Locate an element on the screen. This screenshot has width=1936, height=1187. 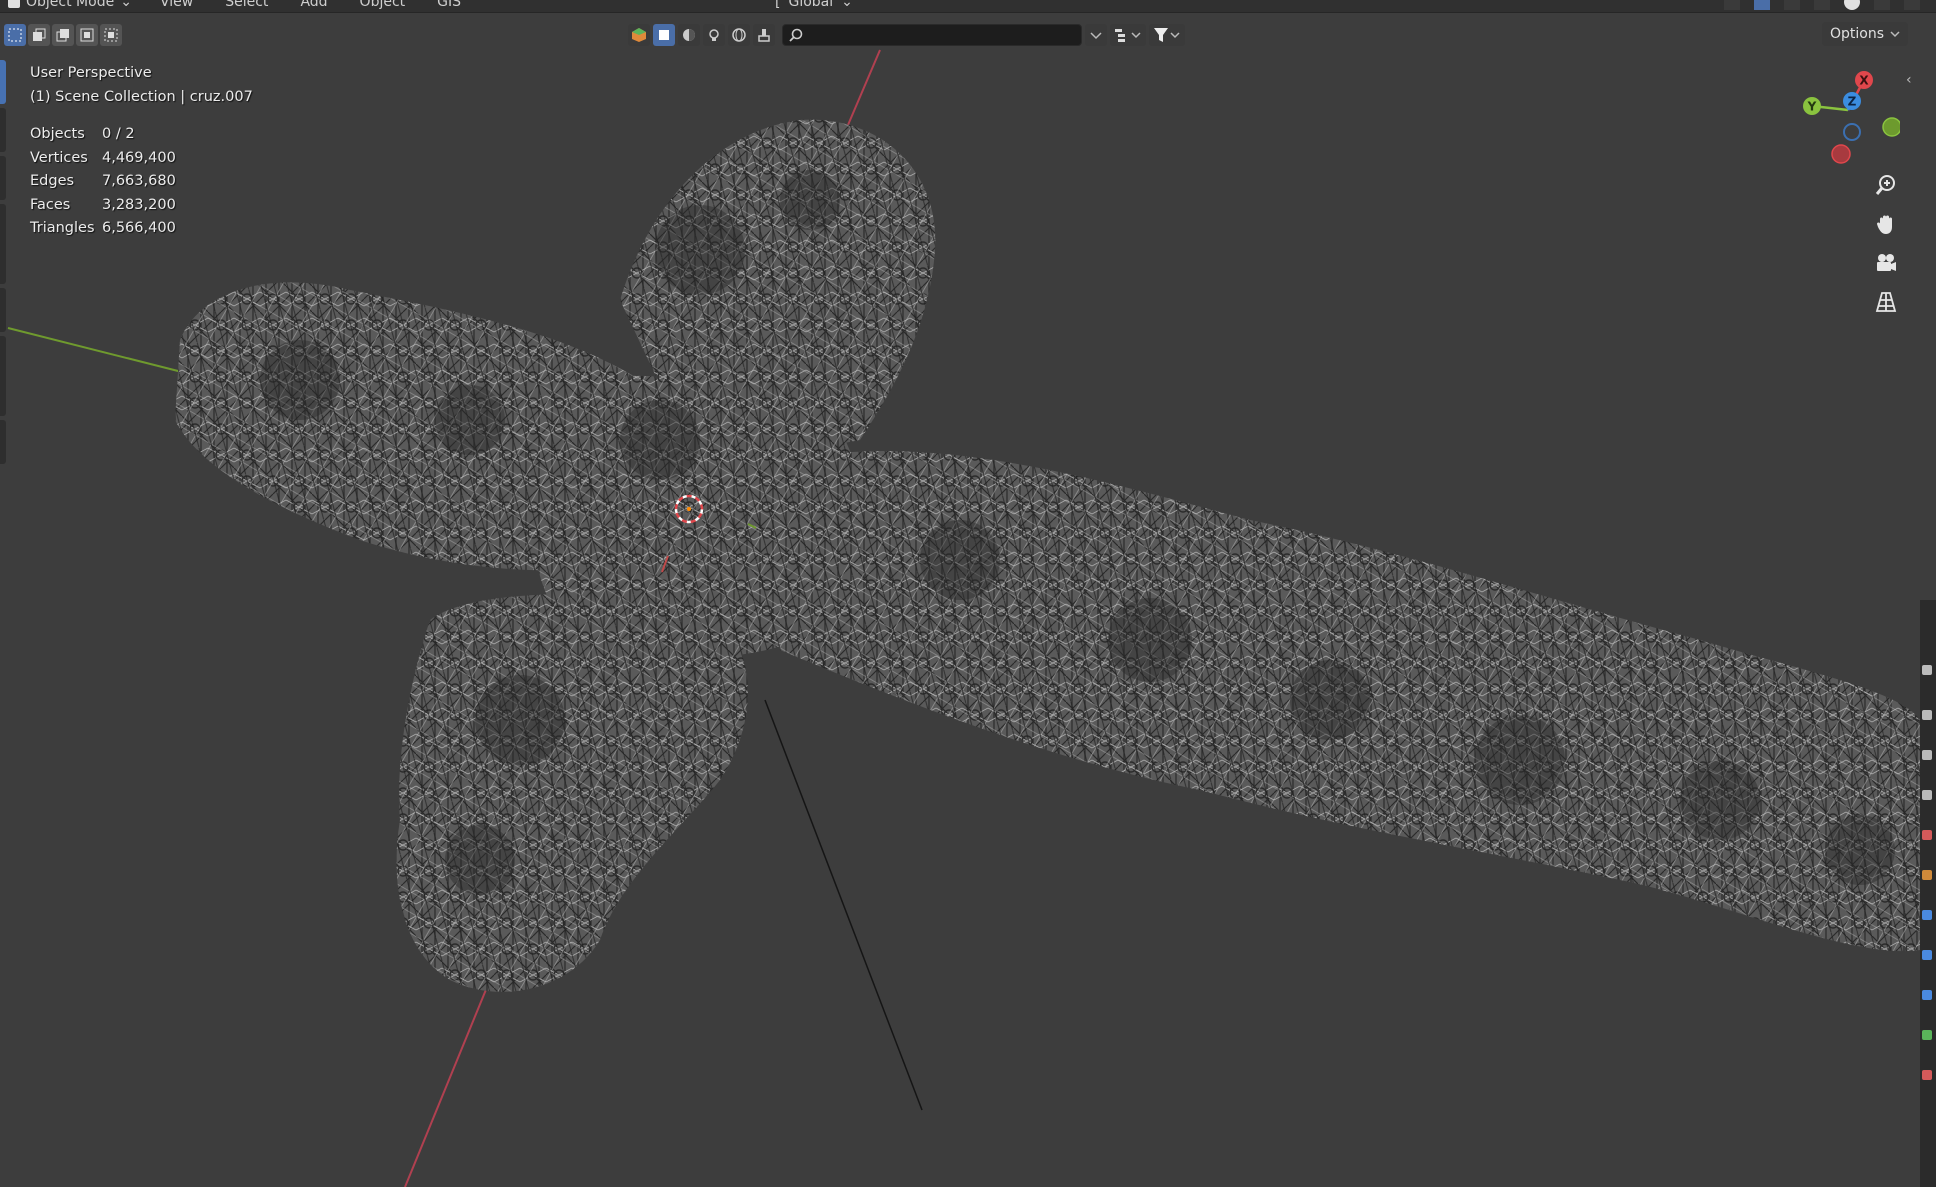
stat-label: Triangles is located at coordinates (62, 228).